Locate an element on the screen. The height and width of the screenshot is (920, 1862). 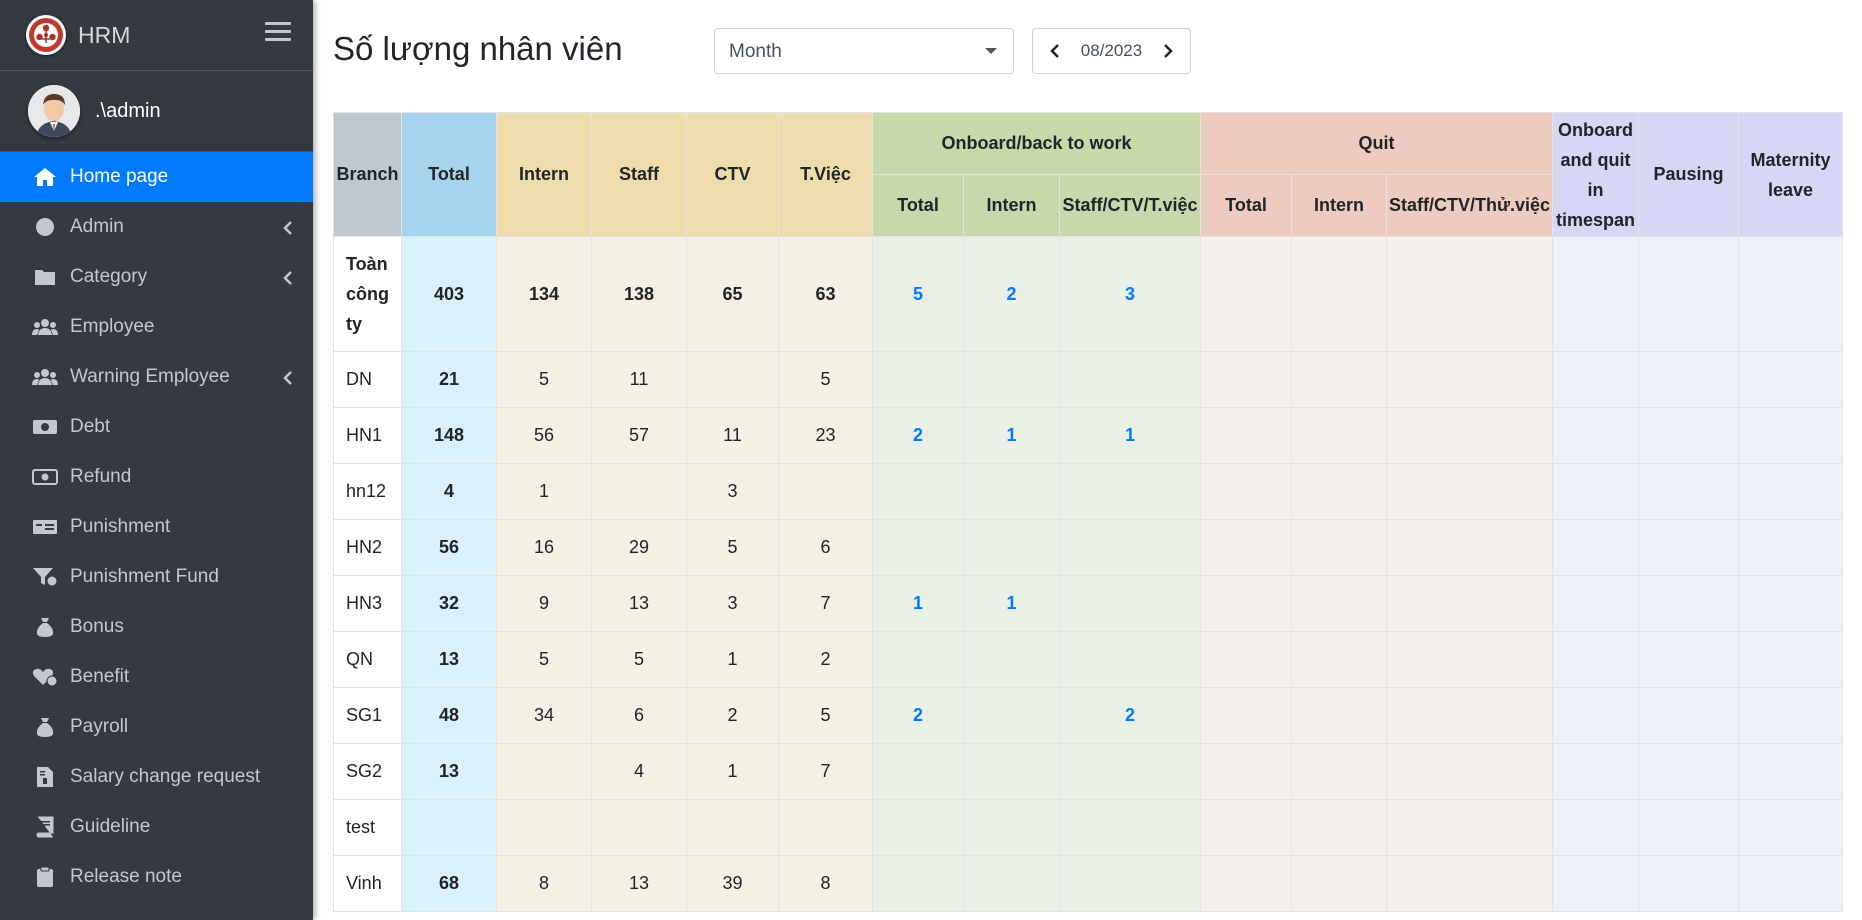
period-select: Month is located at coordinates (864, 51).